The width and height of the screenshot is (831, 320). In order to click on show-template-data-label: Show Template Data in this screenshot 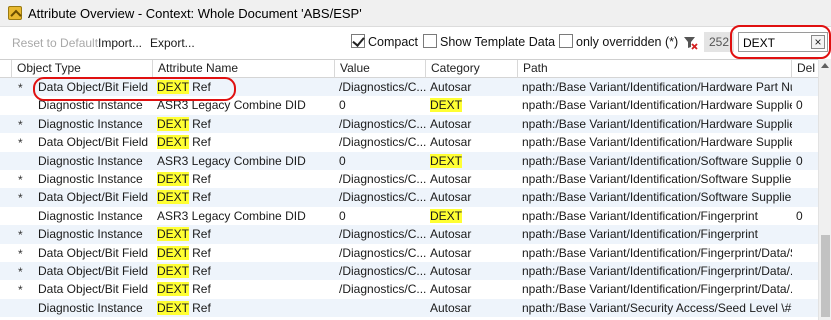, I will do `click(498, 42)`.